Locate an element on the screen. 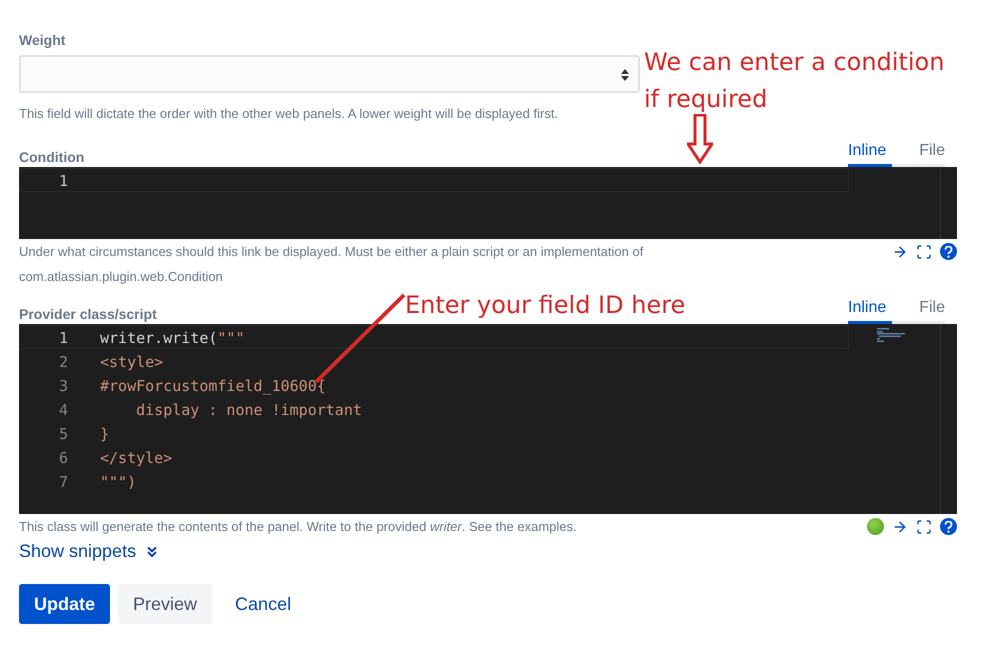 The image size is (988, 661). cancel-link: Cancel is located at coordinates (263, 604).